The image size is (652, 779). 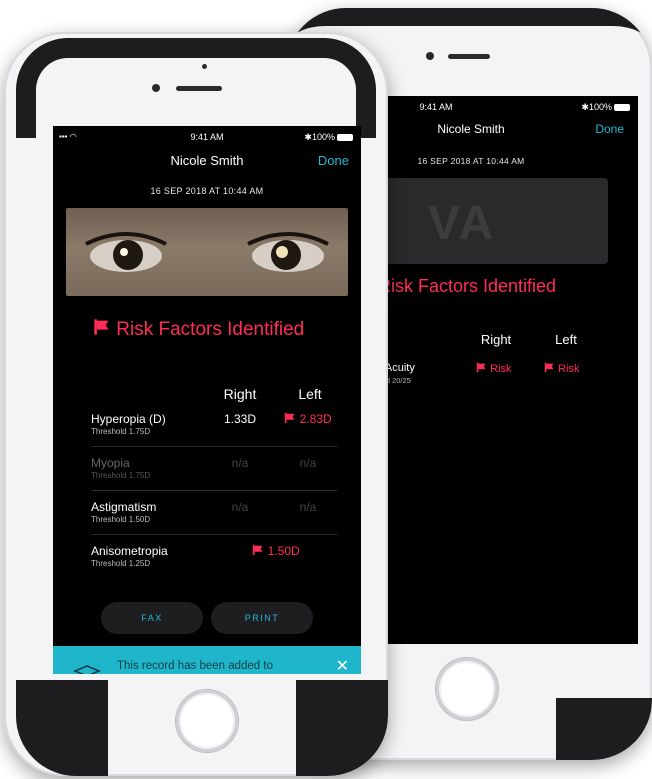 What do you see at coordinates (62, 728) in the screenshot?
I see `front-phone-bumper-bottom-left` at bounding box center [62, 728].